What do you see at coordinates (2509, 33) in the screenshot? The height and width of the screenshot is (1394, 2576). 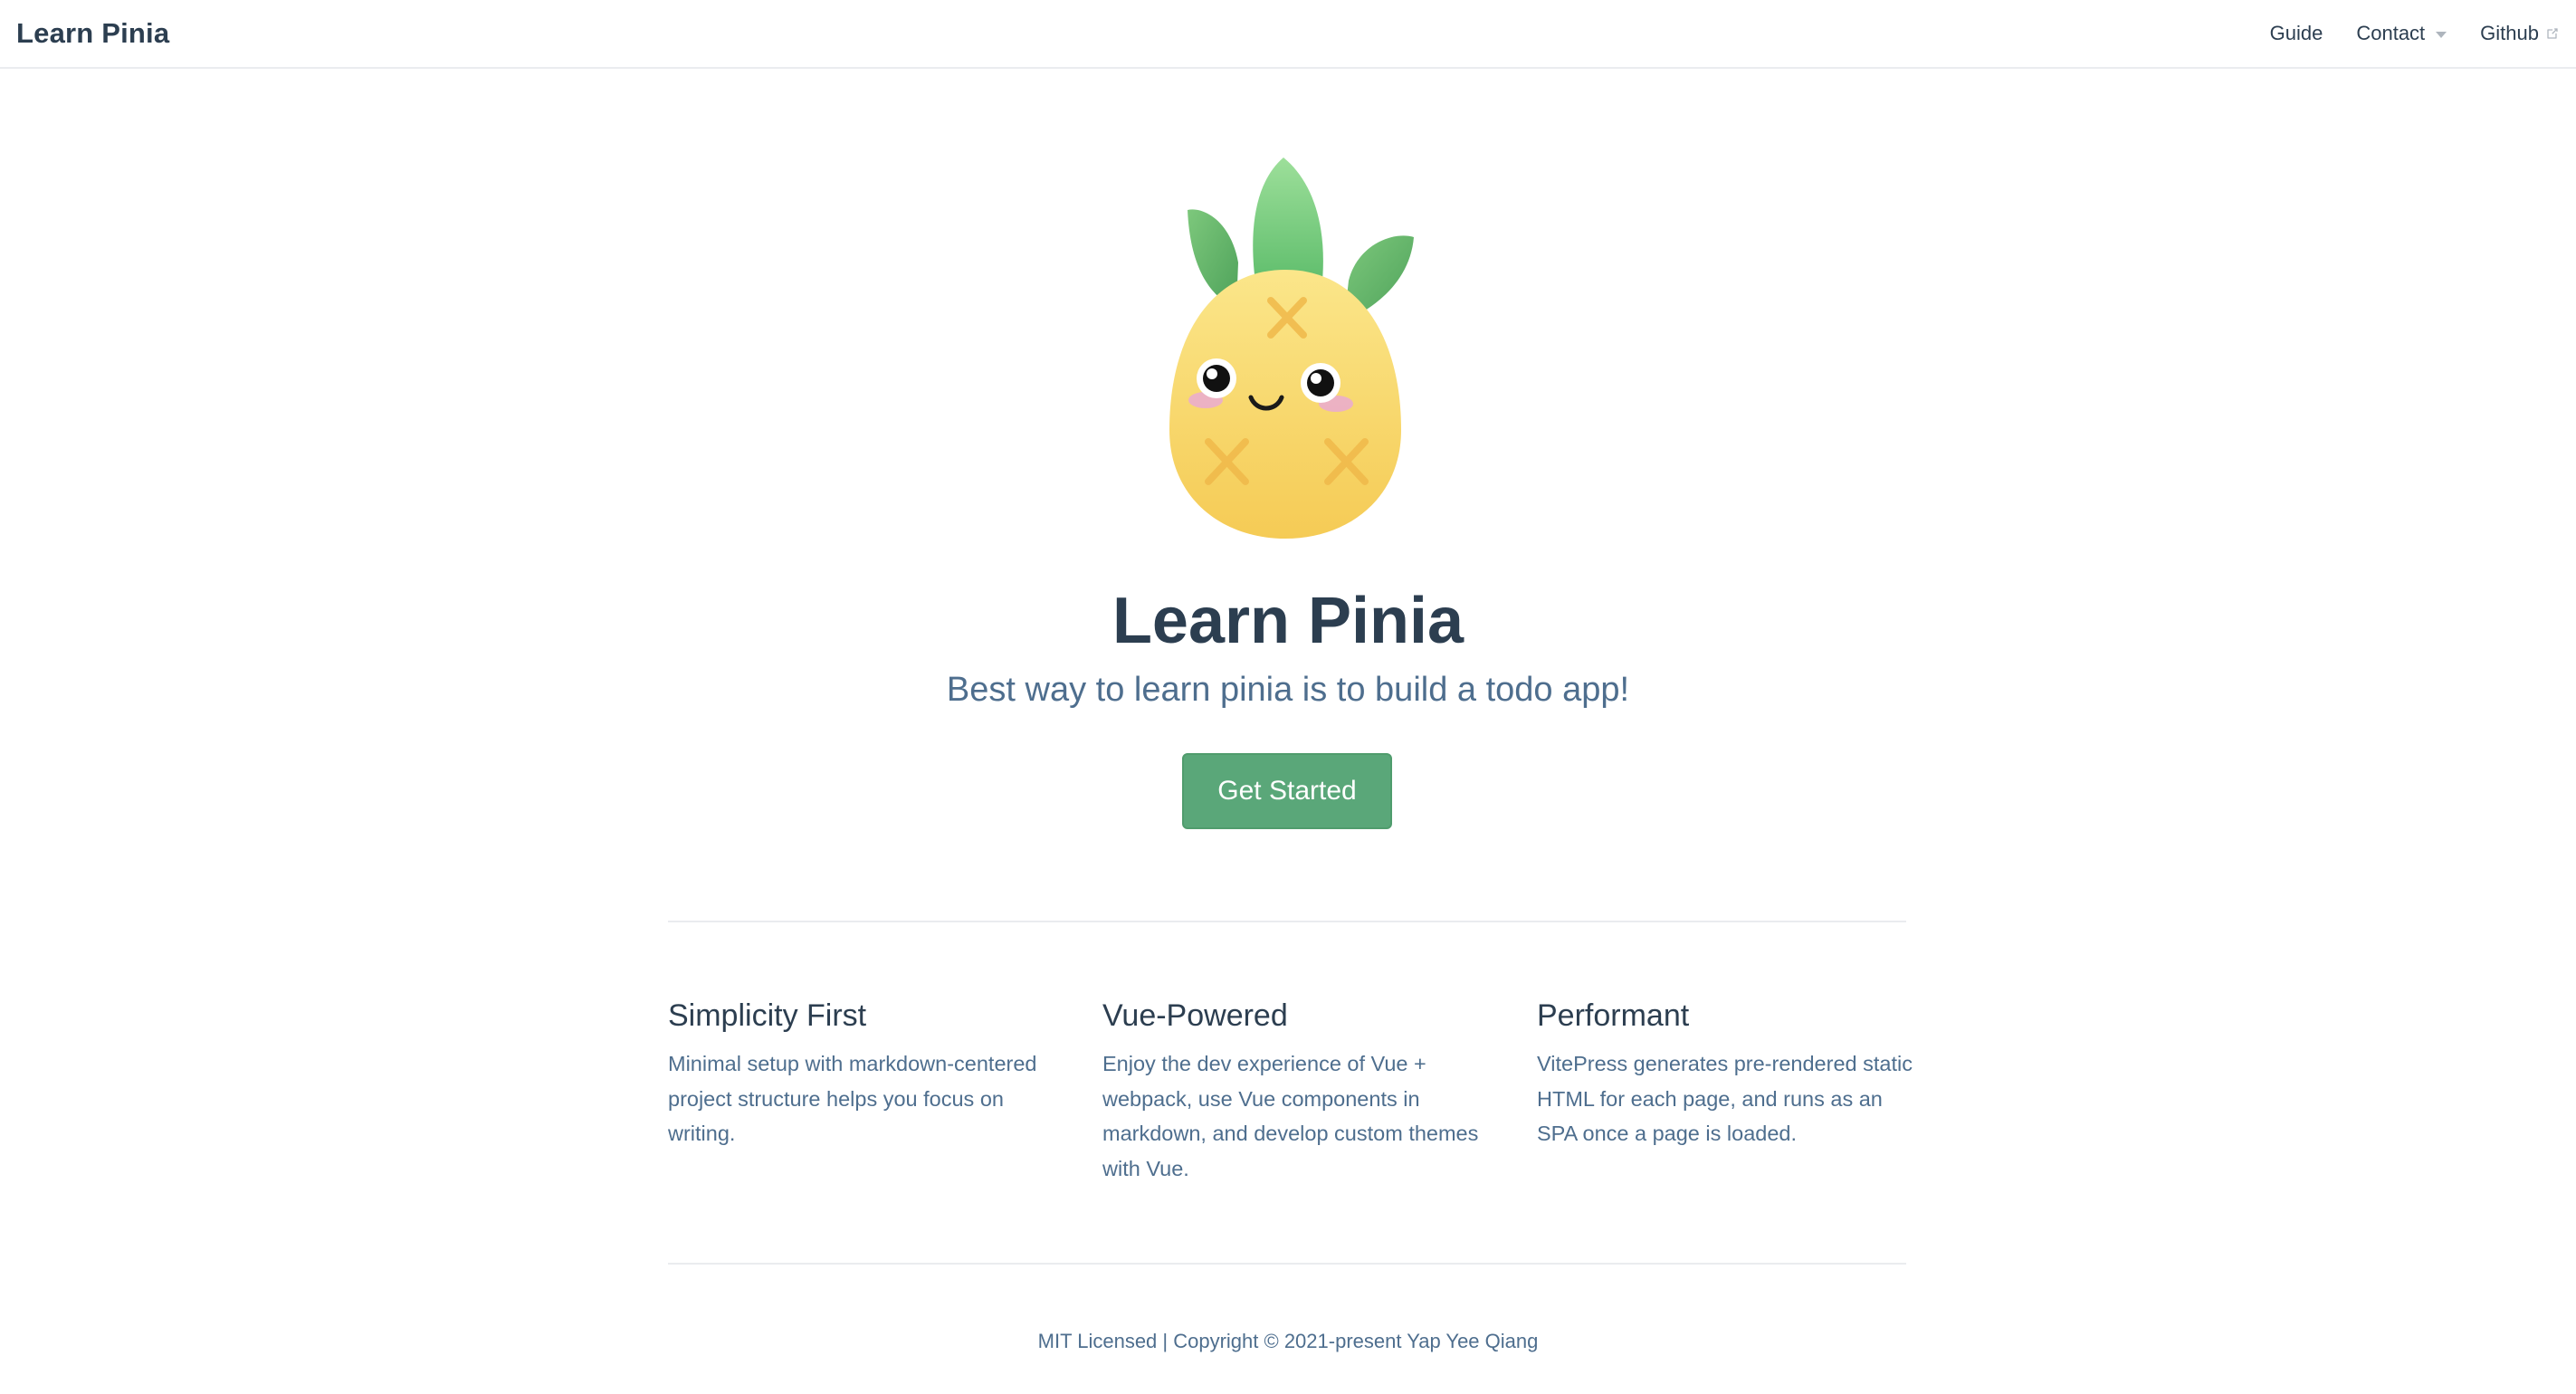 I see `nav-item-label: Github` at bounding box center [2509, 33].